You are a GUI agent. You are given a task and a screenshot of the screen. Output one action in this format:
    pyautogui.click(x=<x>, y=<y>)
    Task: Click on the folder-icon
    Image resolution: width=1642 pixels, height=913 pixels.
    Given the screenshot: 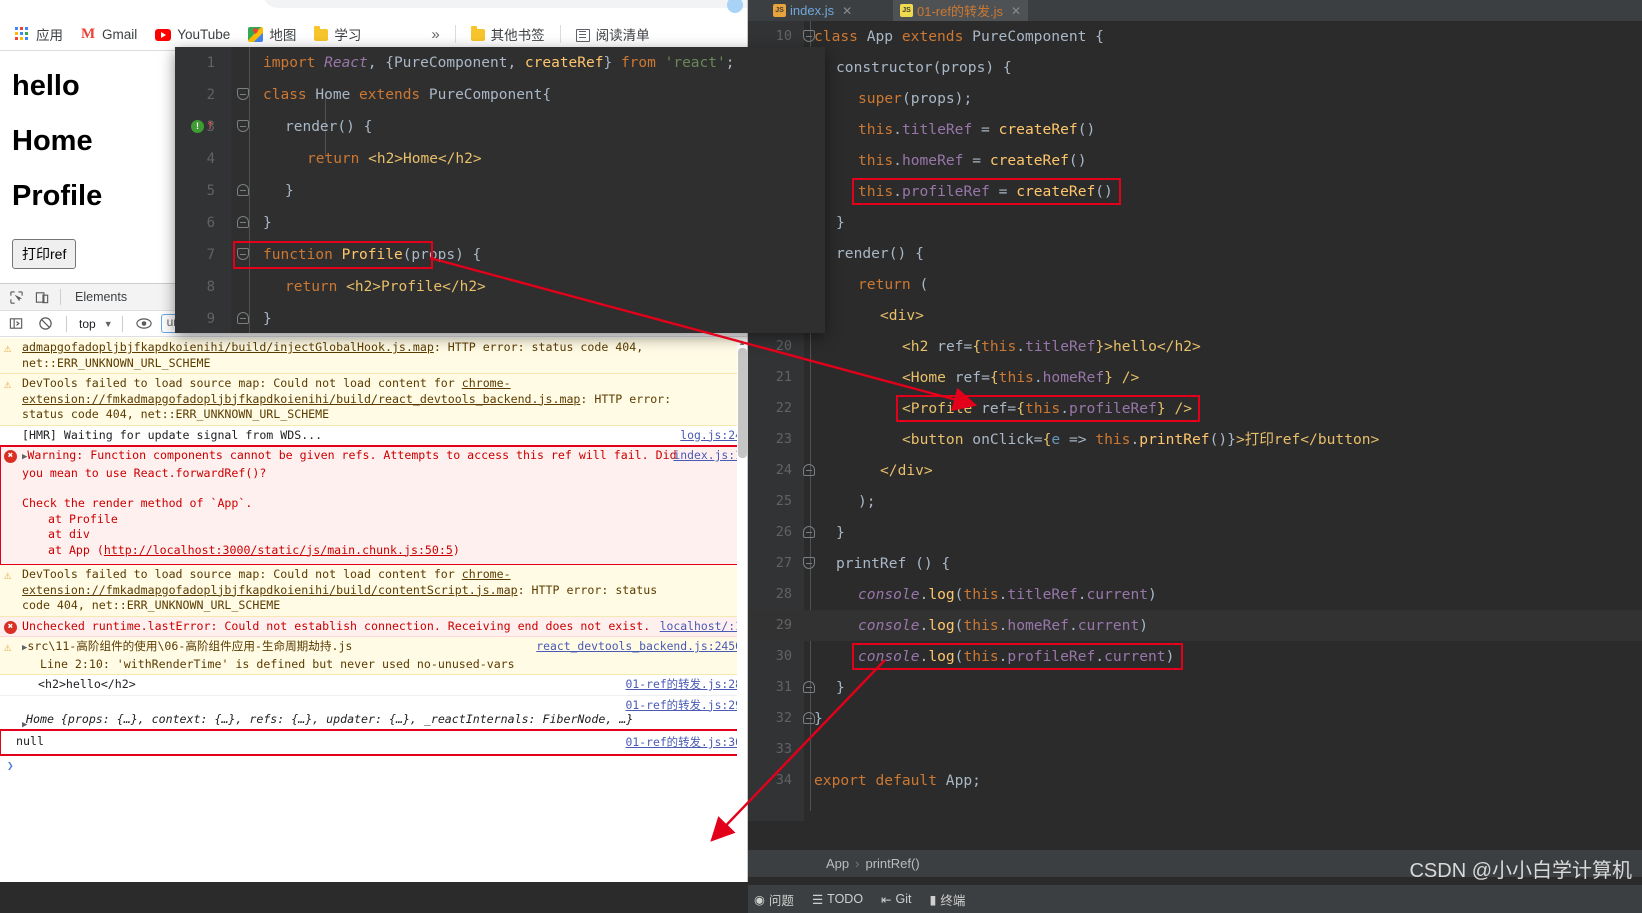 What is the action you would take?
    pyautogui.click(x=477, y=33)
    